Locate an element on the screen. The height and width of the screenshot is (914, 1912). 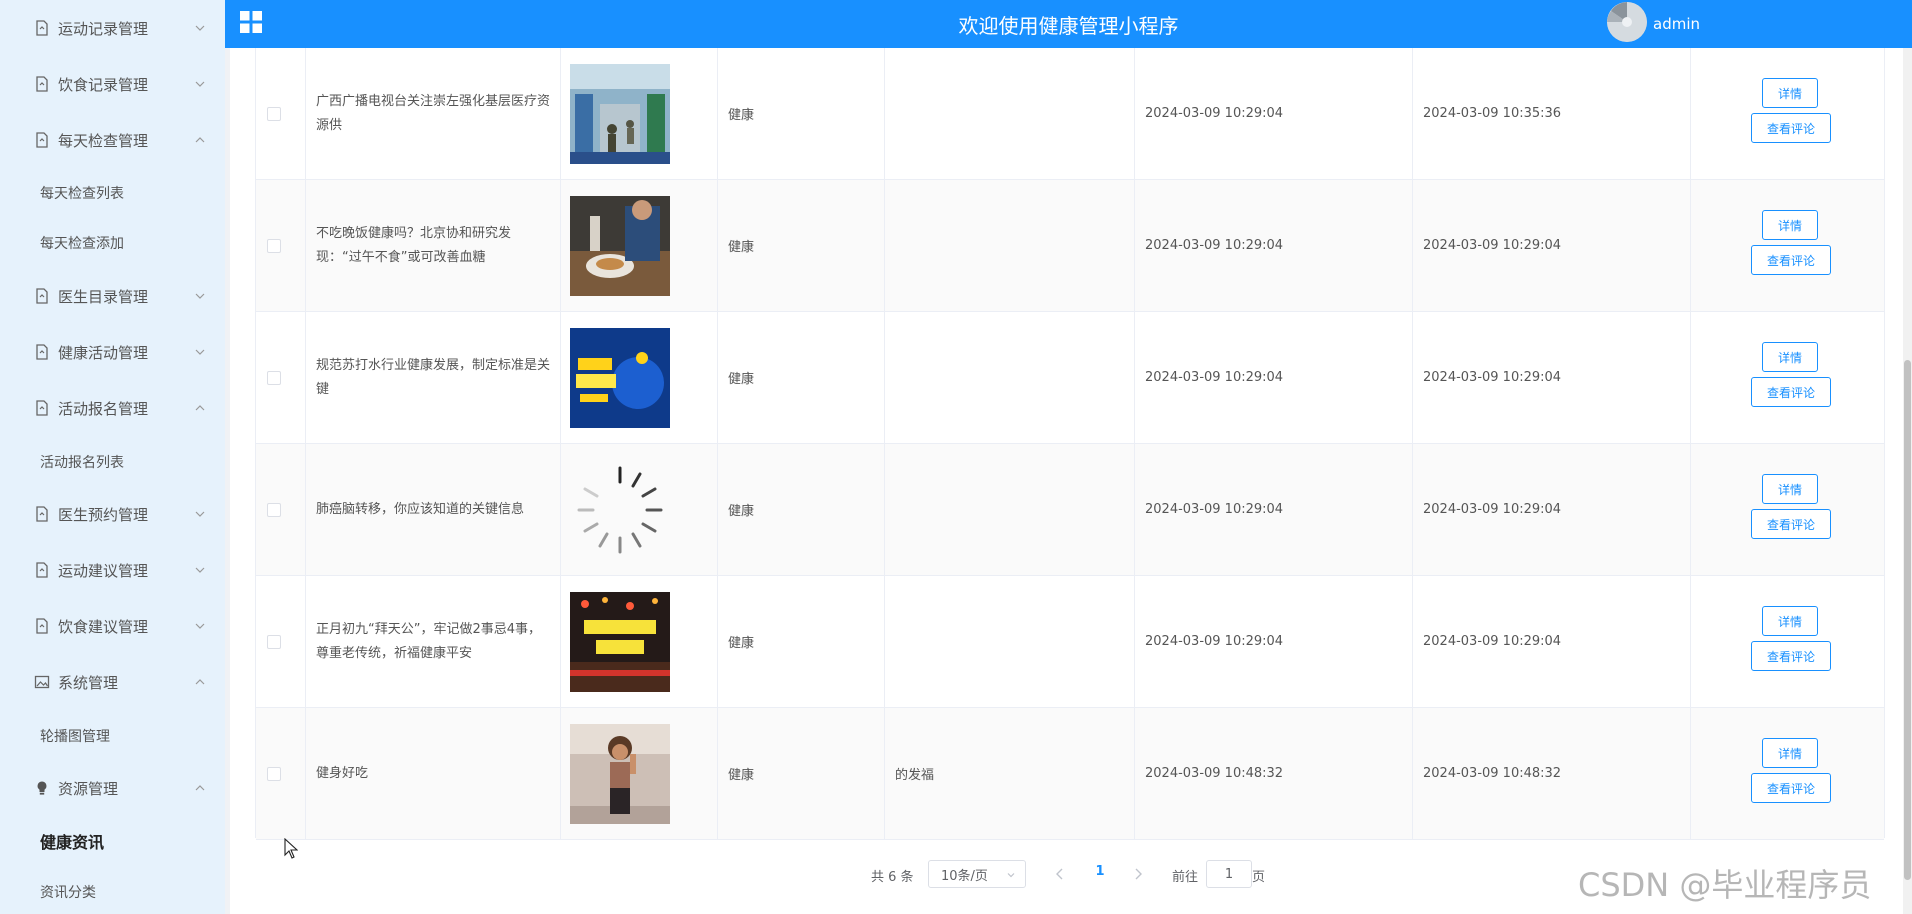
submenu-daily-check-add: 每天检查添加 is located at coordinates (112, 243).